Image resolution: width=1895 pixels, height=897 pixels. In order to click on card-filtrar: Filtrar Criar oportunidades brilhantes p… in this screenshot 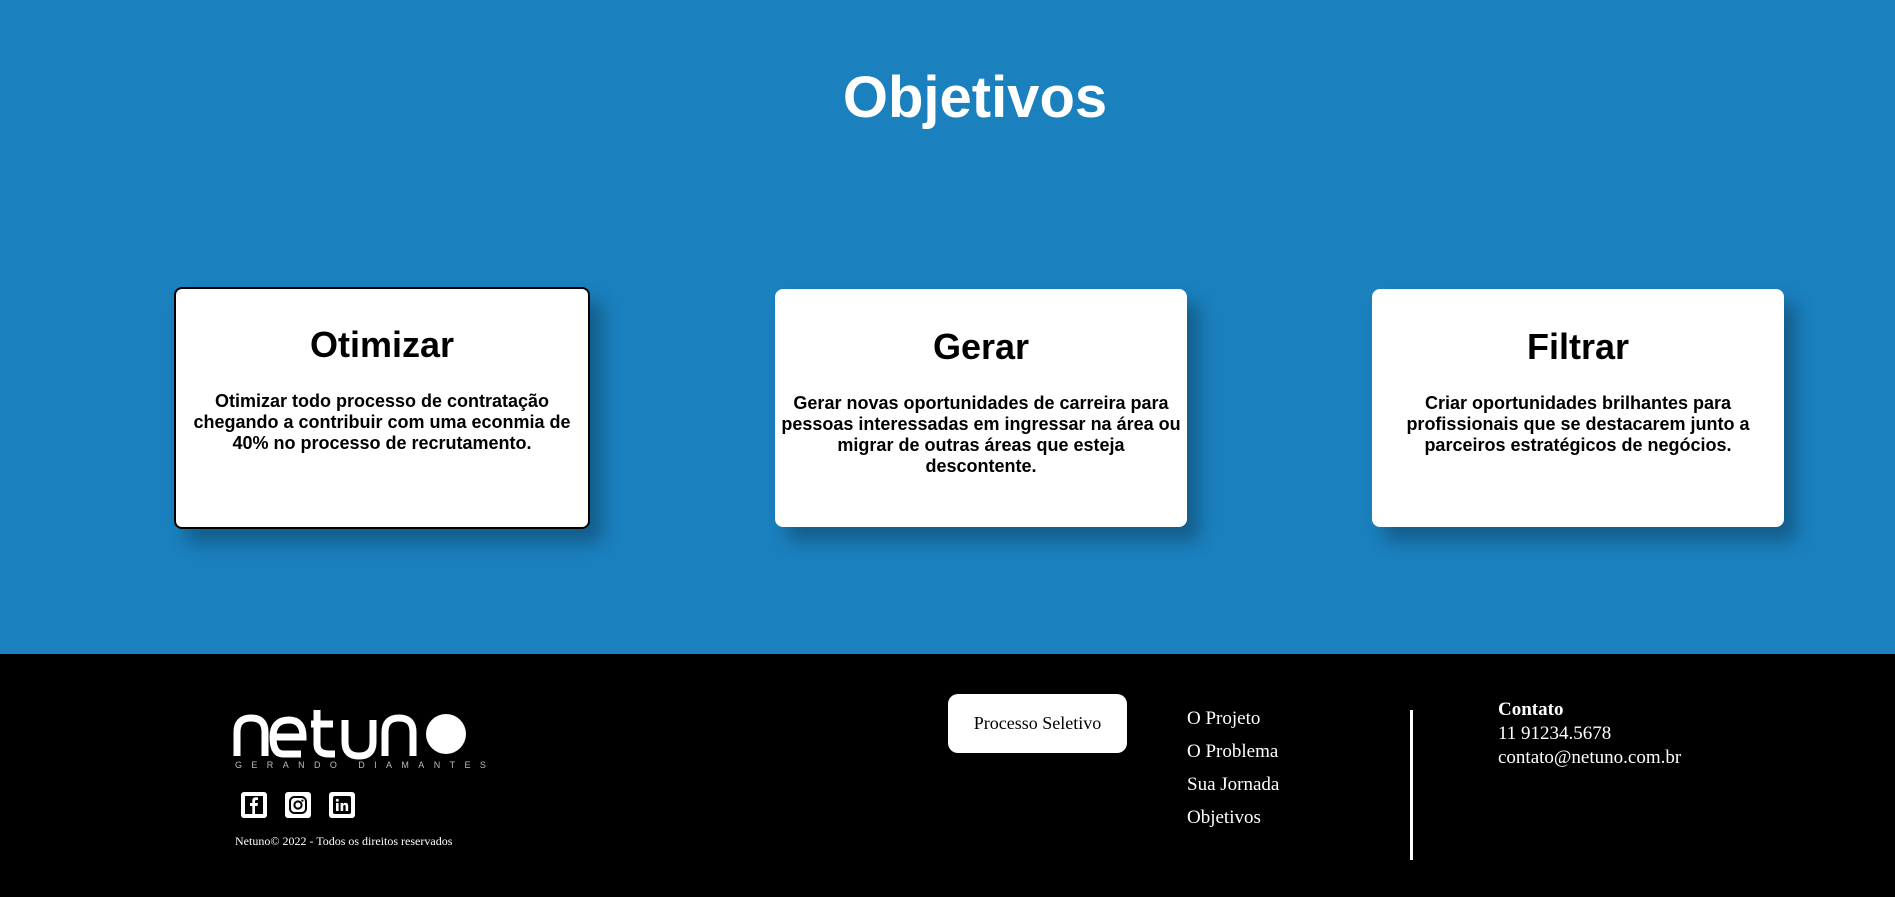, I will do `click(1578, 408)`.